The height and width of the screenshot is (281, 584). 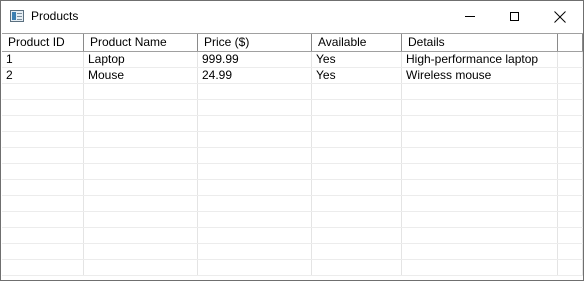 I want to click on table-cell: Mouse, so click(x=141, y=75).